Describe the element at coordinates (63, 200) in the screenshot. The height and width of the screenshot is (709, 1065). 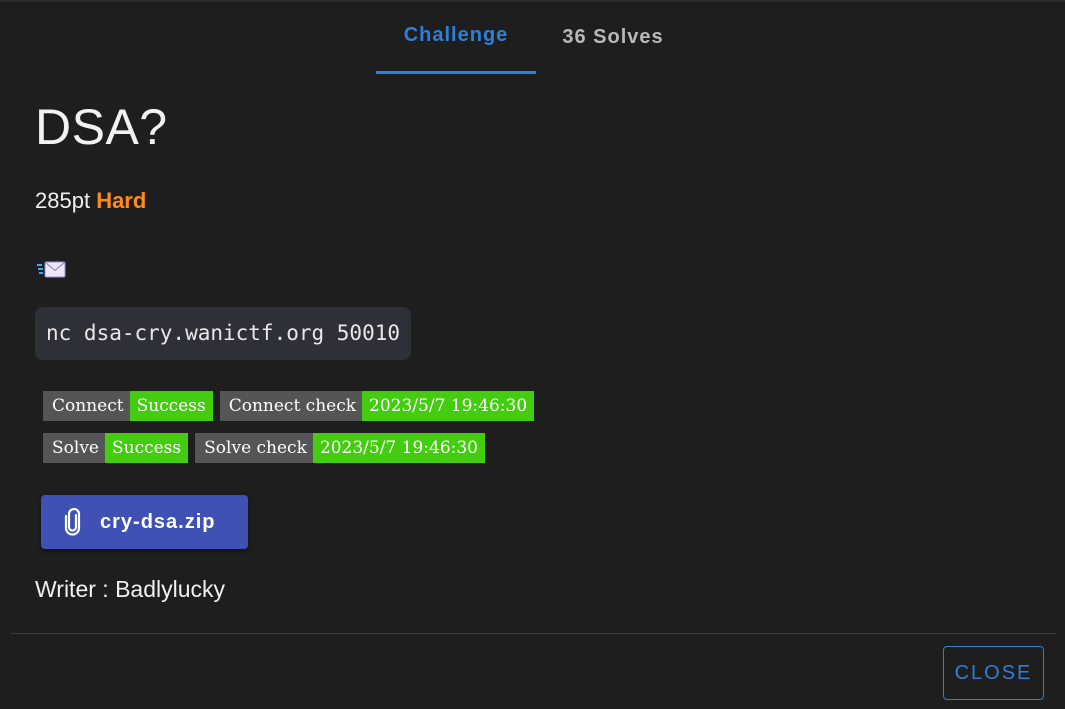
I see `points-value: 285pt` at that location.